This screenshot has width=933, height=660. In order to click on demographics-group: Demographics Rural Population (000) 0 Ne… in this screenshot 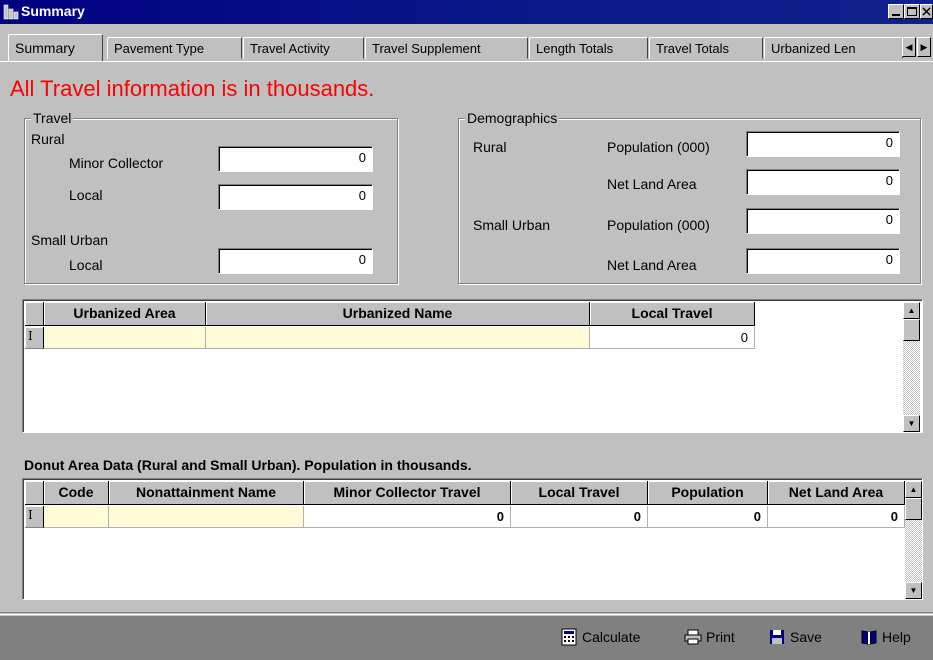, I will do `click(689, 197)`.